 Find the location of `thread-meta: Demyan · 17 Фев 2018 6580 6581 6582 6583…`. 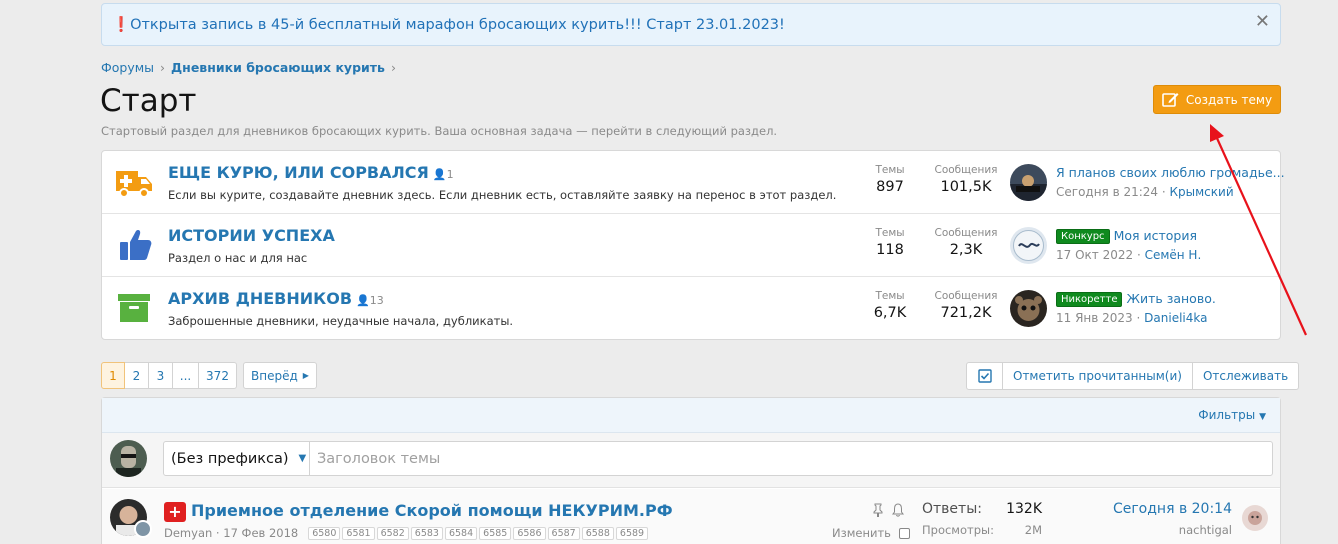

thread-meta: Demyan · 17 Фев 2018 6580 6581 6582 6583… is located at coordinates (406, 533).